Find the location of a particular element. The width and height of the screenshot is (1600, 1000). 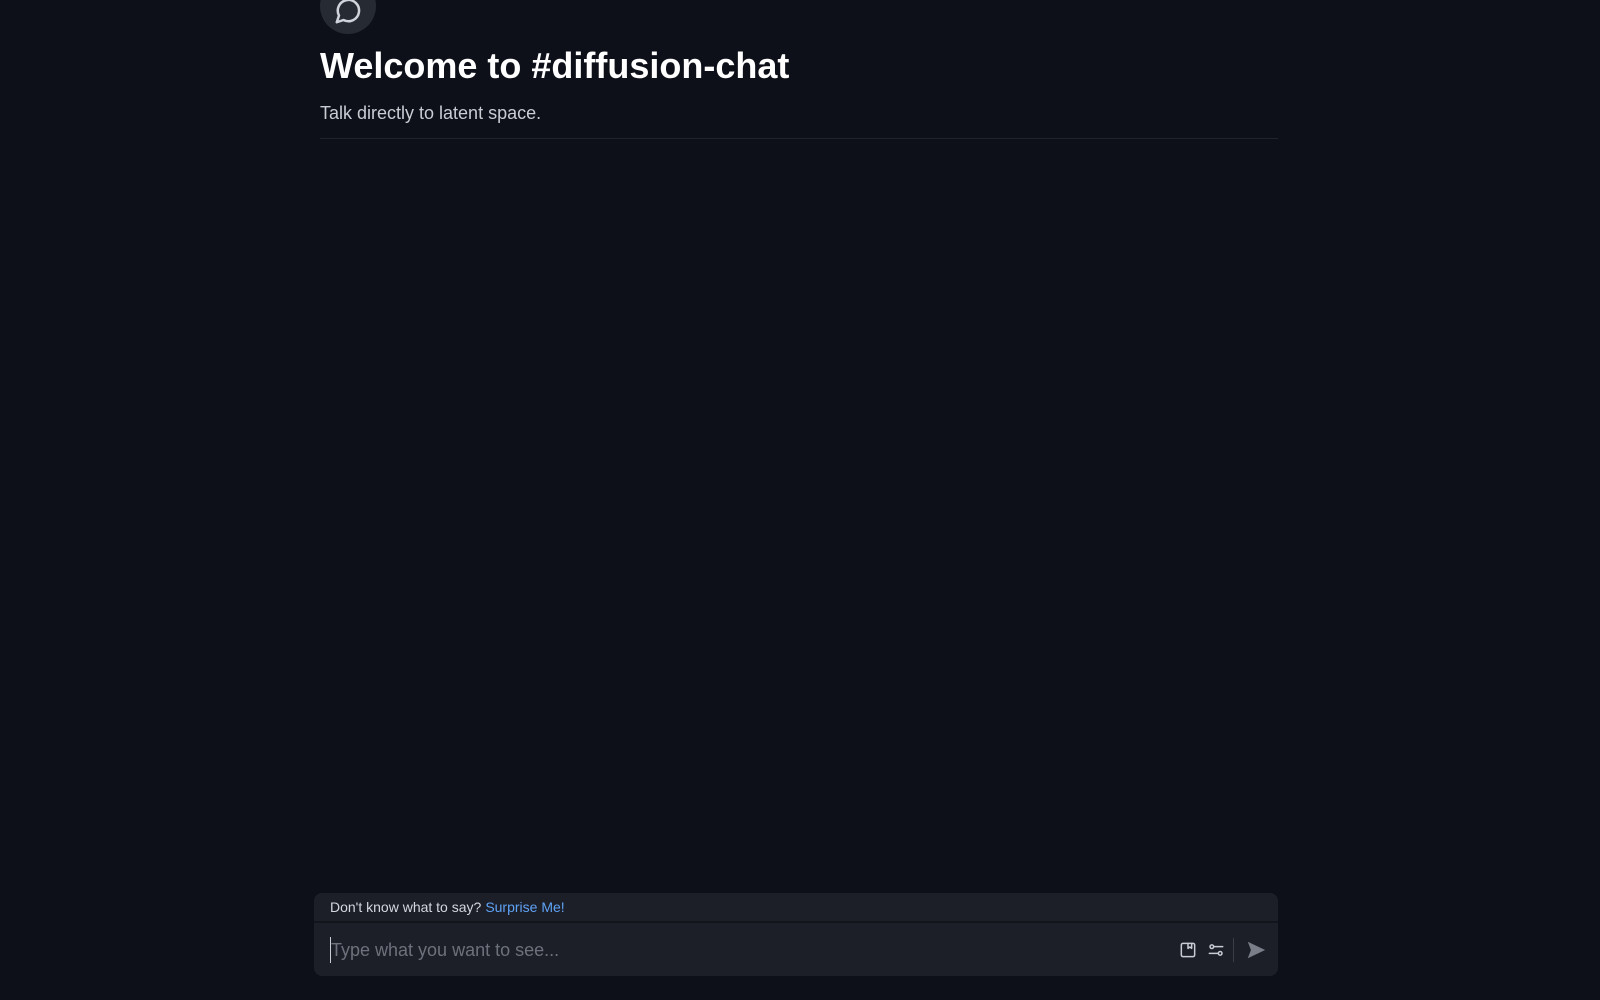

save-button is located at coordinates (1188, 950).